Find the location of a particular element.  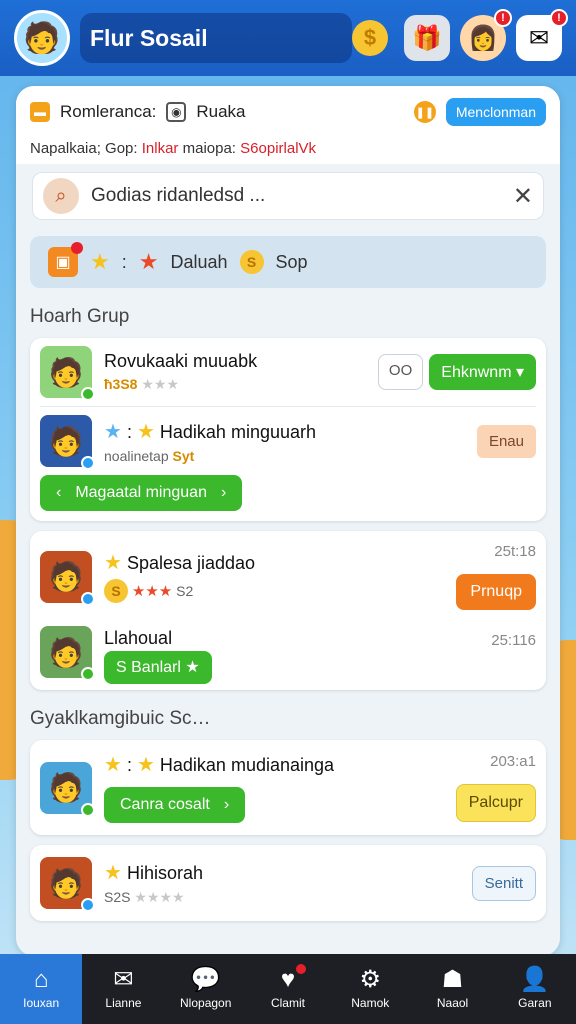

nav-item-chat: 💬 Nlopagon is located at coordinates (206, 989).